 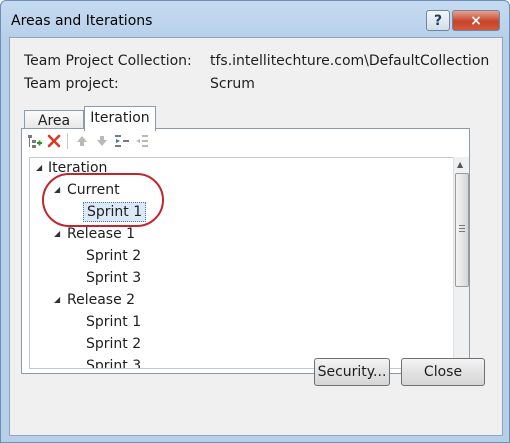 What do you see at coordinates (460, 164) in the screenshot?
I see `scroll-up-arrow-icon: ▲` at bounding box center [460, 164].